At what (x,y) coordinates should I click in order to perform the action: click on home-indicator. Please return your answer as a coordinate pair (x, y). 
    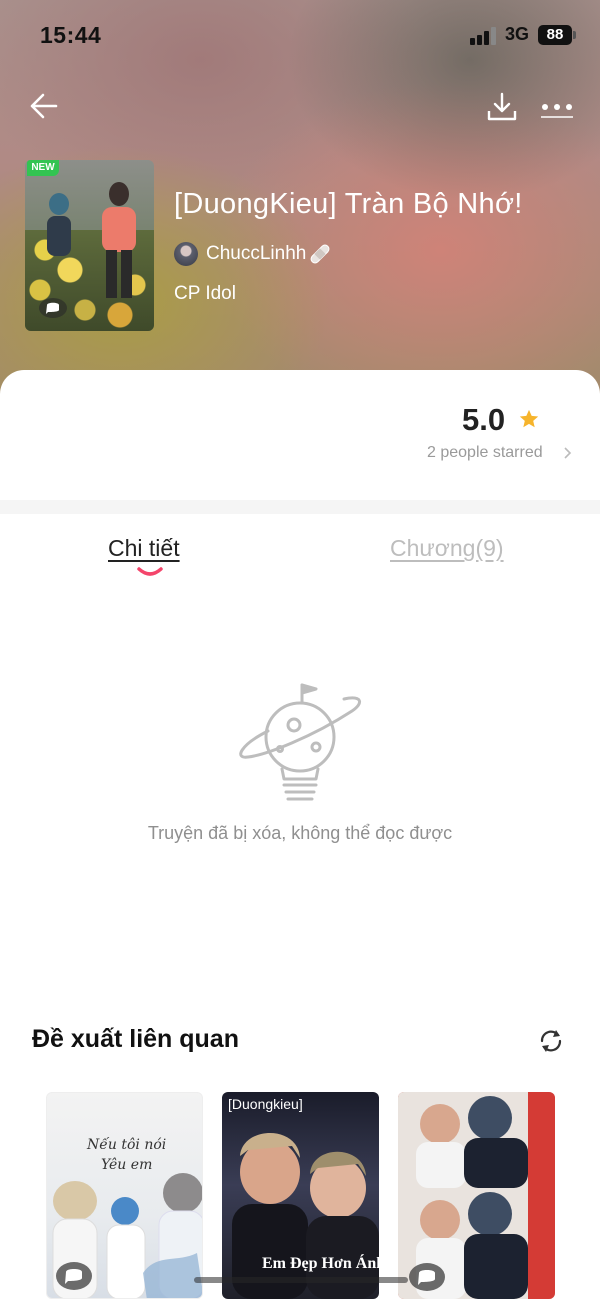
    Looking at the image, I should click on (301, 1280).